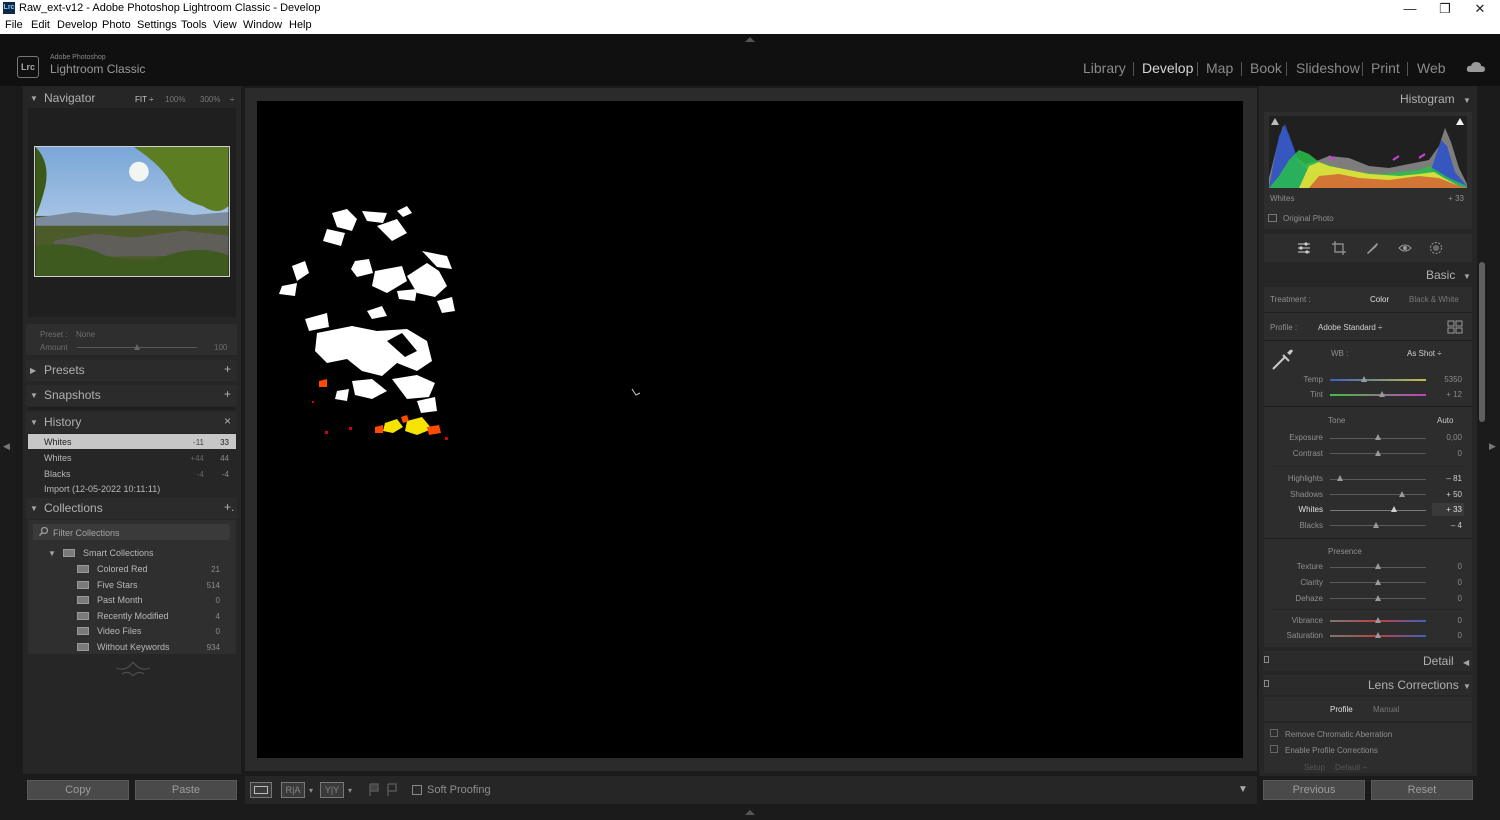 The height and width of the screenshot is (820, 1500). I want to click on collections-add-button: +., so click(229, 507).